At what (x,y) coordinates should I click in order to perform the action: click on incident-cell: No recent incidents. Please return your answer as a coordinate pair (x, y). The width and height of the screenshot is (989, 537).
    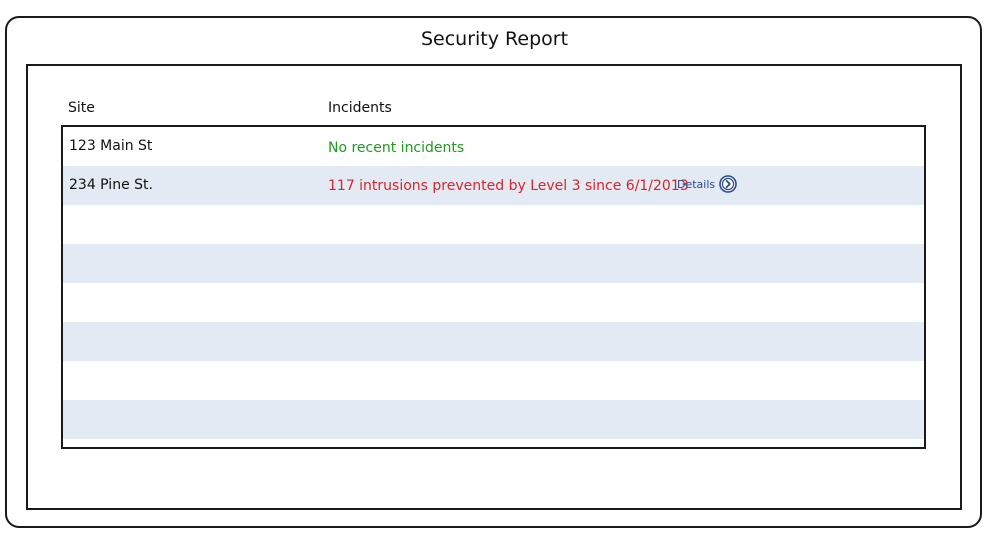
    Looking at the image, I should click on (396, 148).